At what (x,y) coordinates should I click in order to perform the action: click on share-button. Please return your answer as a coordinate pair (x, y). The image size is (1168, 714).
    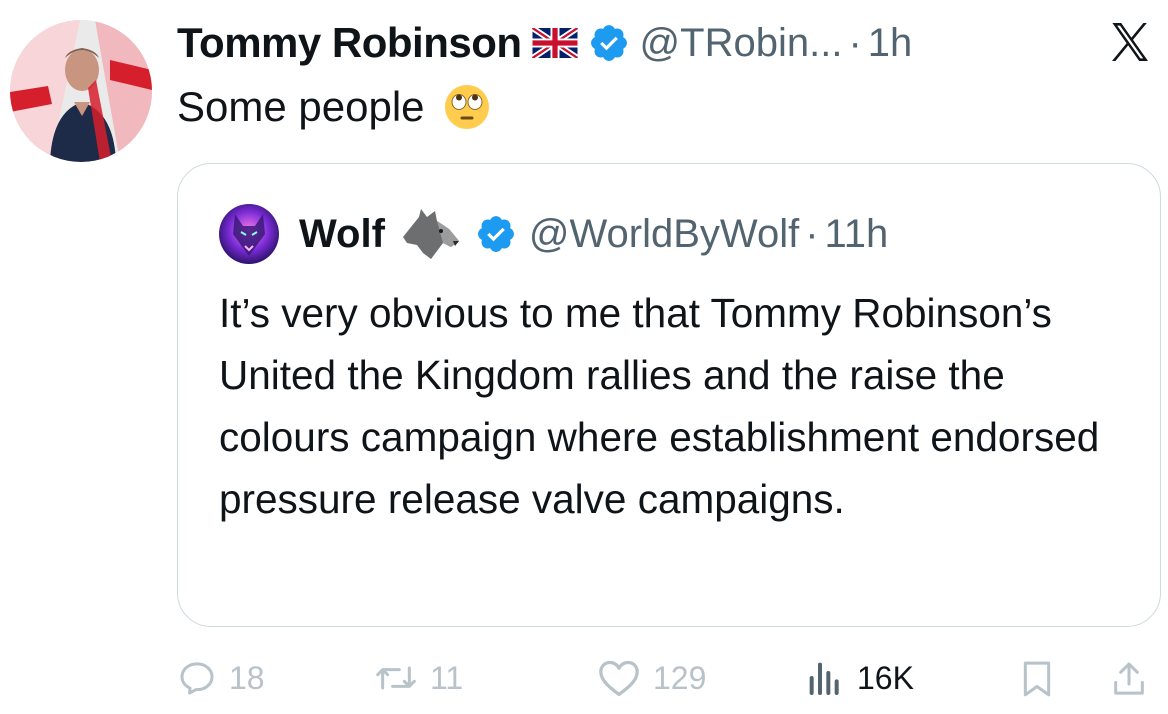
    Looking at the image, I should click on (1129, 679).